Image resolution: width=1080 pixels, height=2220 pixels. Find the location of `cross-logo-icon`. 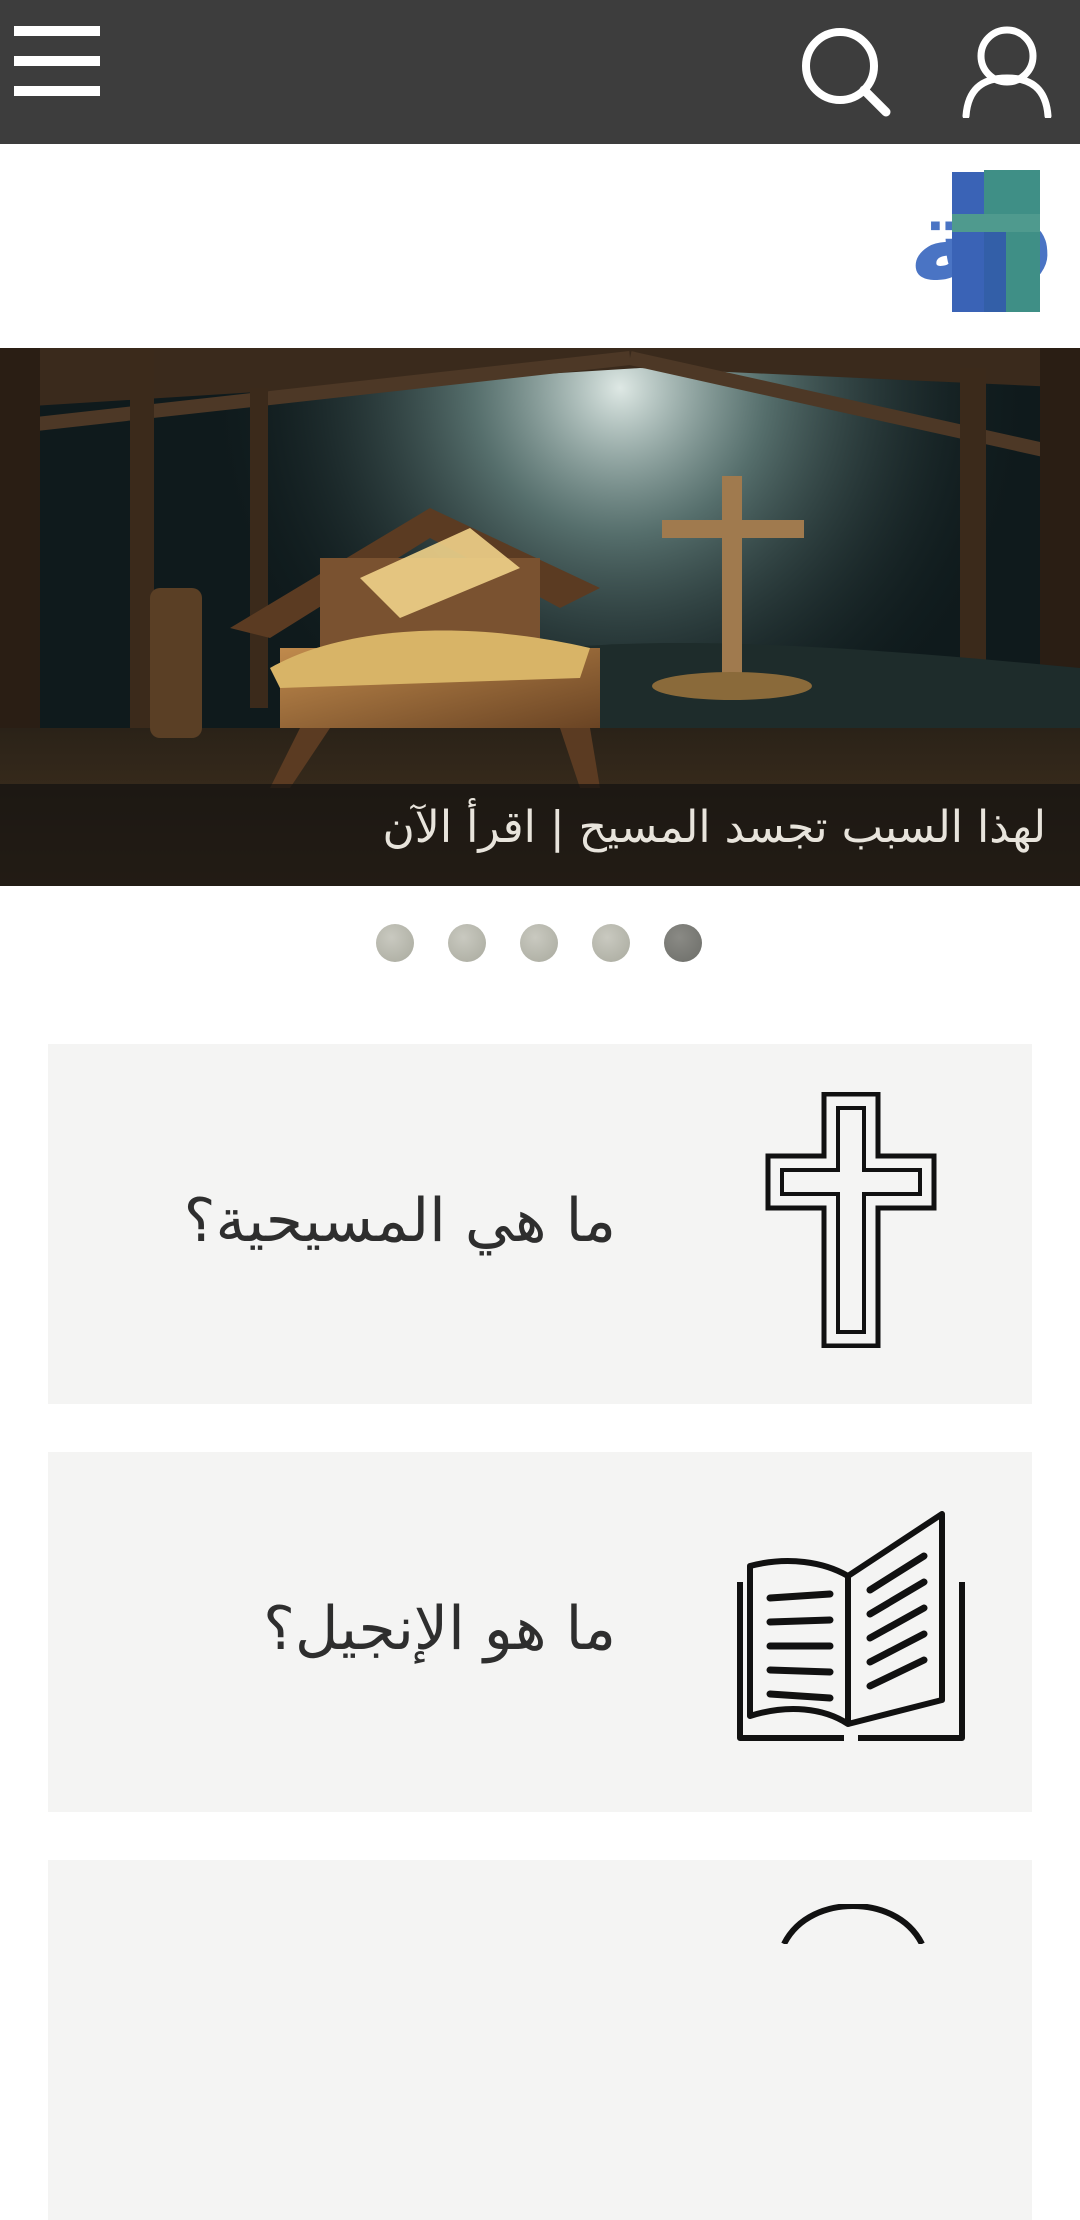

cross-logo-icon is located at coordinates (996, 241).